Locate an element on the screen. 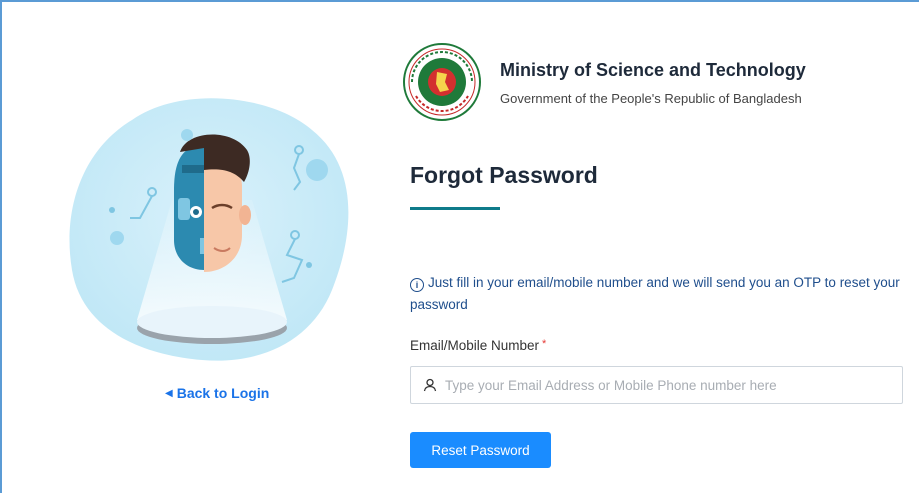 This screenshot has width=919, height=493. bangladesh-govt-logo is located at coordinates (442, 82).